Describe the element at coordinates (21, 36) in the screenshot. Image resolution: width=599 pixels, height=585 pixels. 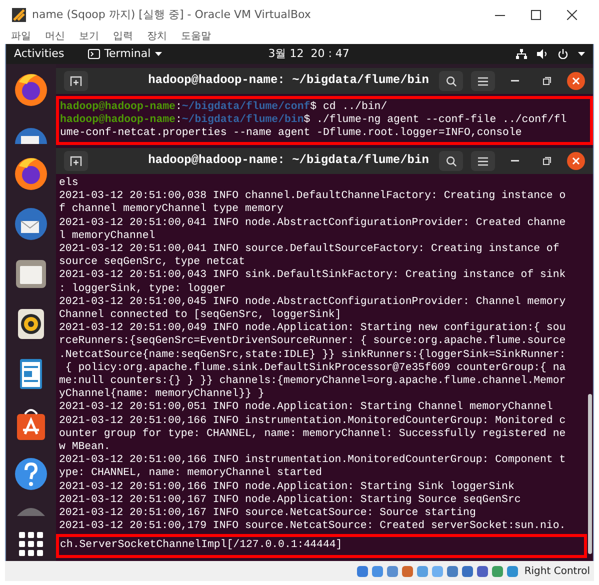
I see `menu-item: 파일` at that location.